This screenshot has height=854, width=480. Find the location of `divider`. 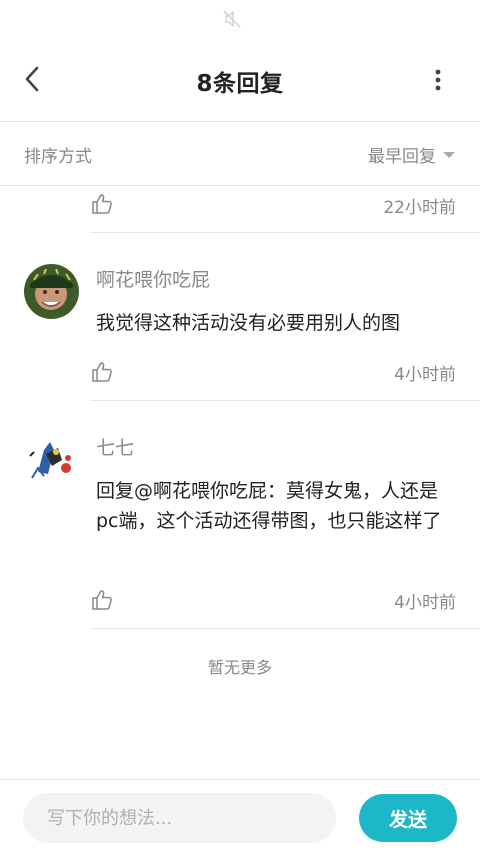

divider is located at coordinates (285, 628).